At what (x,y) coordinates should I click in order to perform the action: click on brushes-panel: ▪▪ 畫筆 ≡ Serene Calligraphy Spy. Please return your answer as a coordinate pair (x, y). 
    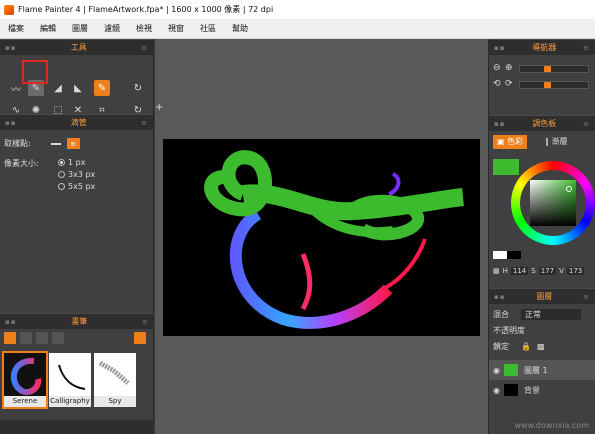
    Looking at the image, I should click on (77, 373).